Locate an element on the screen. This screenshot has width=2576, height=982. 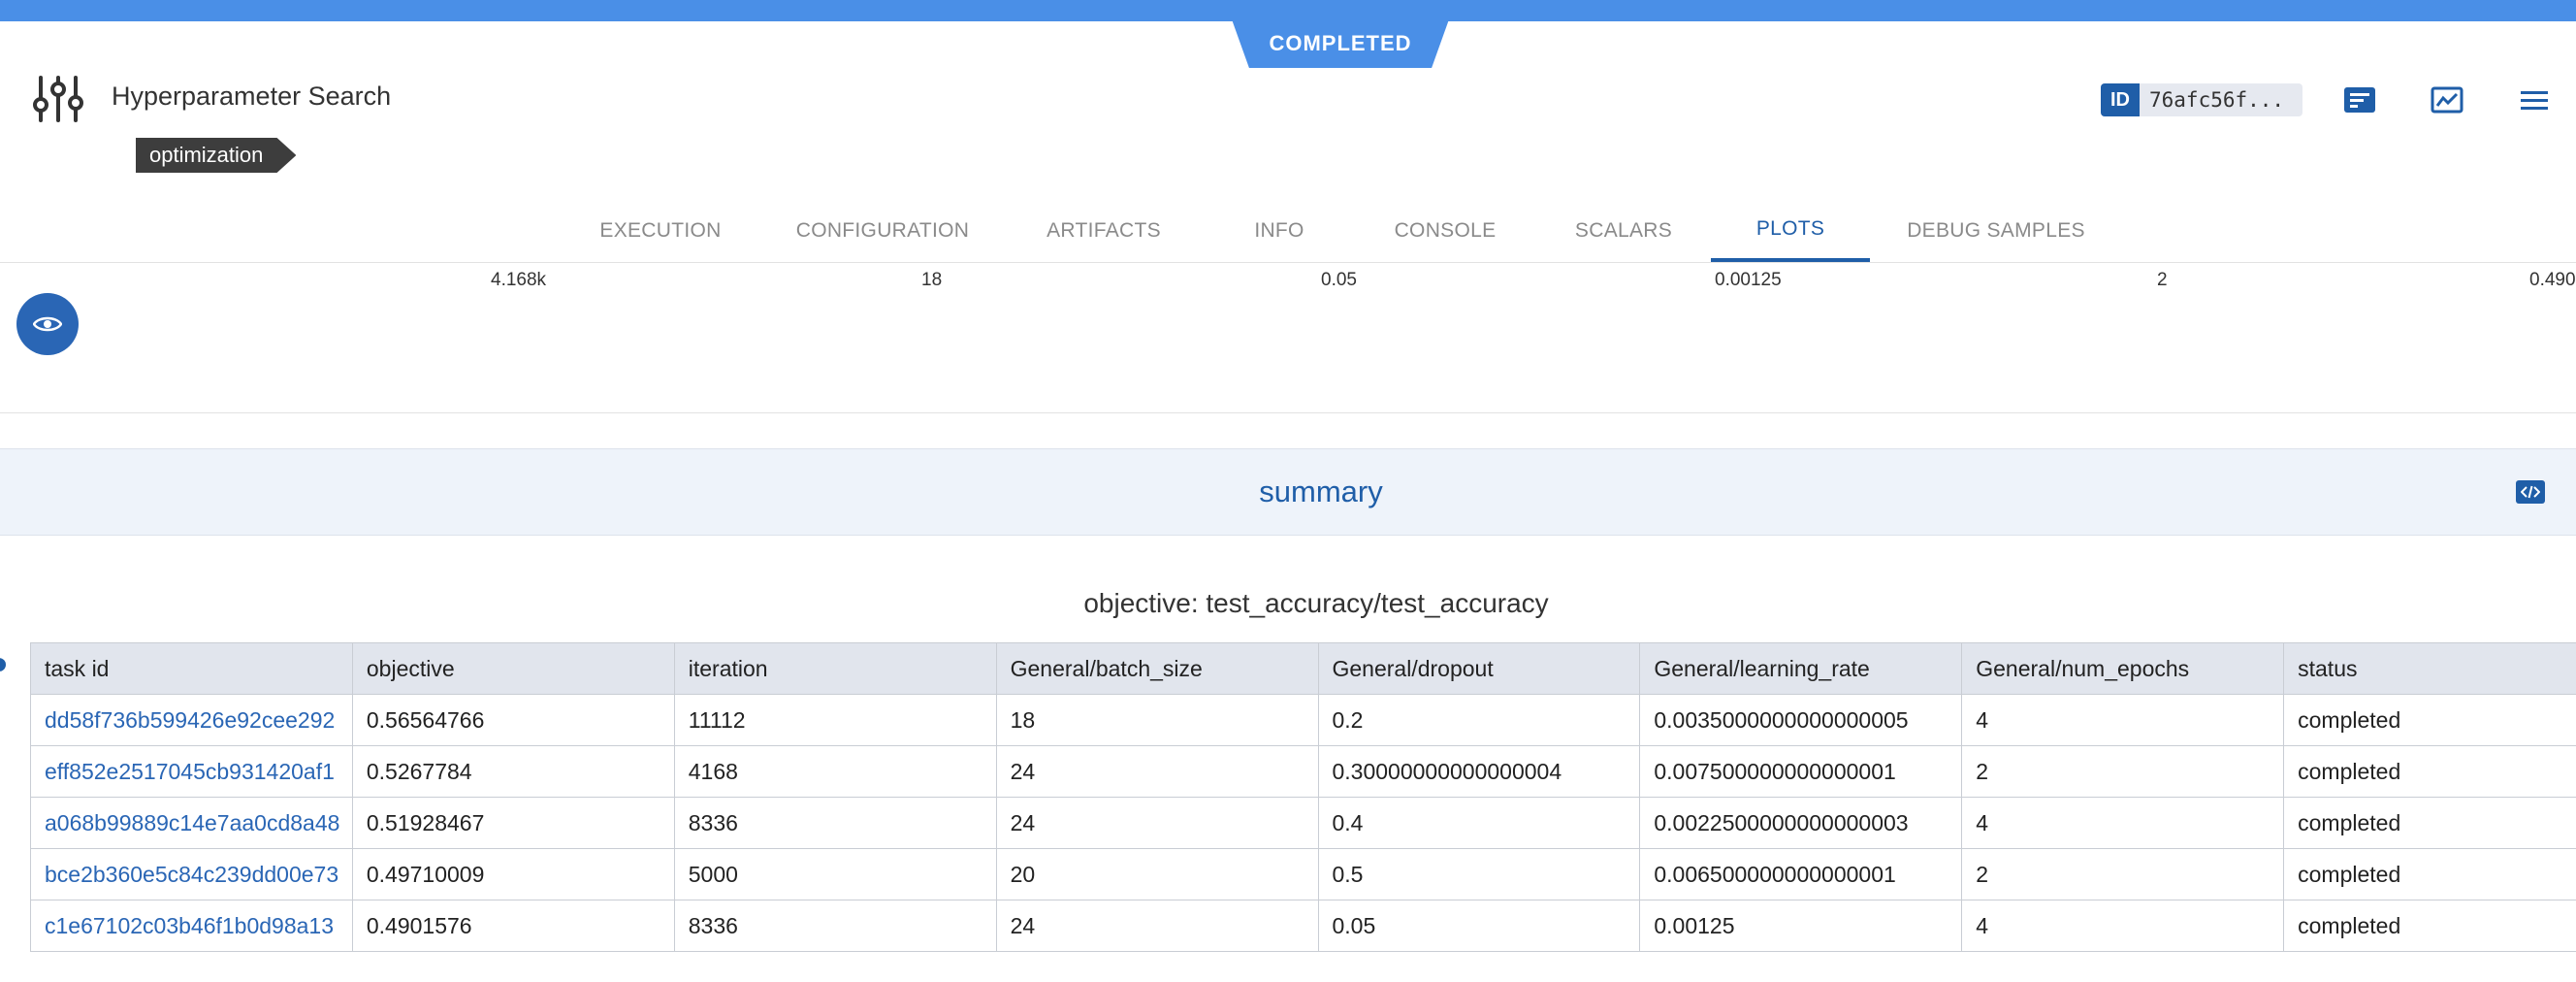
details-icon is located at coordinates (2359, 100).